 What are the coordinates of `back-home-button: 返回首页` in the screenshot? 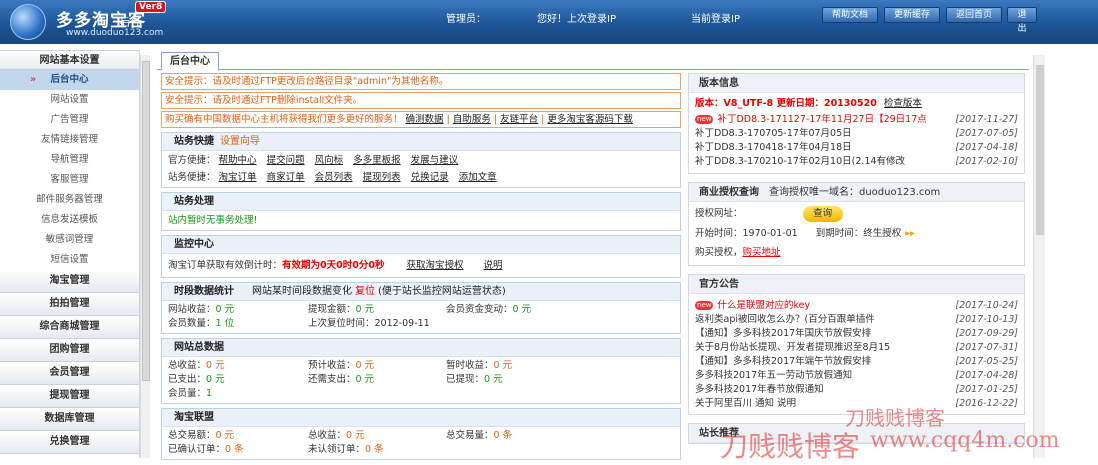 It's located at (974, 15).